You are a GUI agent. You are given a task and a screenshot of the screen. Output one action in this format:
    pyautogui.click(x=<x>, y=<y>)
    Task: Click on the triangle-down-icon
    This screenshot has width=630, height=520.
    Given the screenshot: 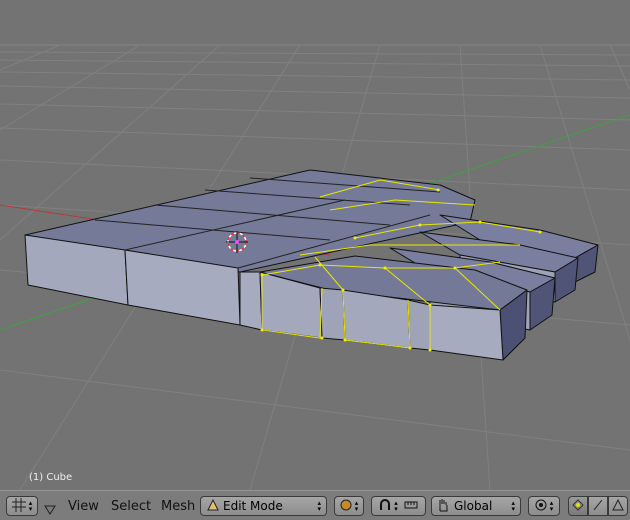 What is the action you would take?
    pyautogui.click(x=50, y=509)
    